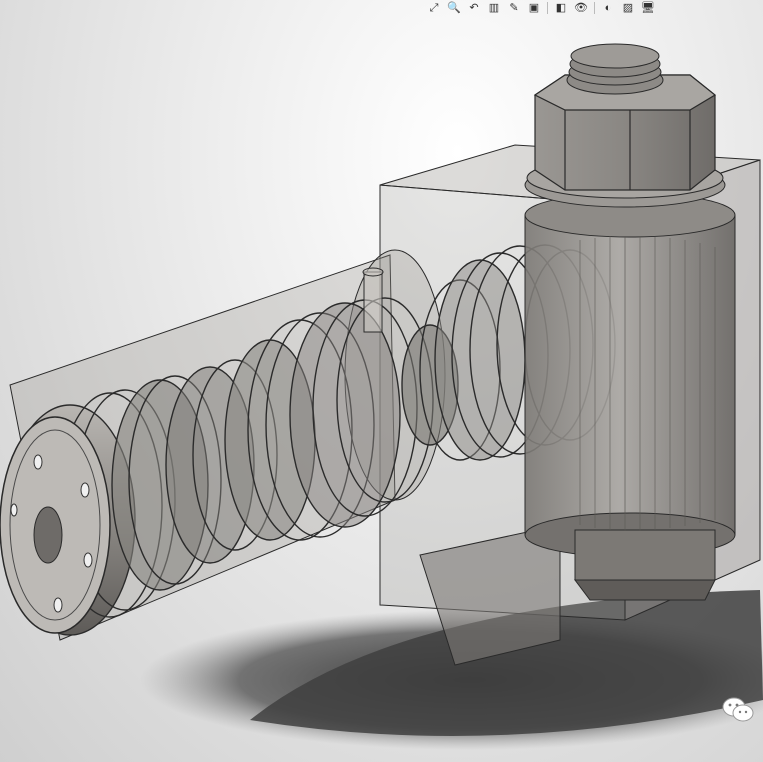 This screenshot has width=763, height=762. I want to click on wechat-logo-icon, so click(738, 709).